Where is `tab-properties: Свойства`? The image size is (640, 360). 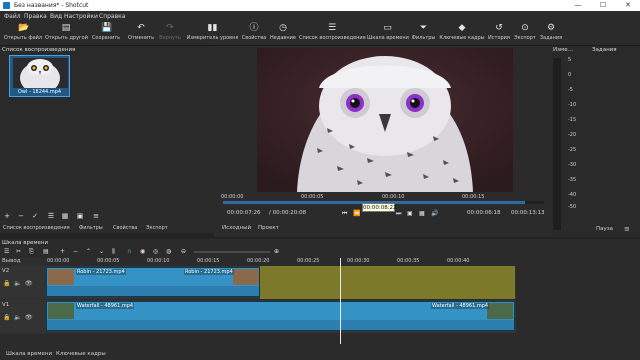 tab-properties: Свойства is located at coordinates (125, 228).